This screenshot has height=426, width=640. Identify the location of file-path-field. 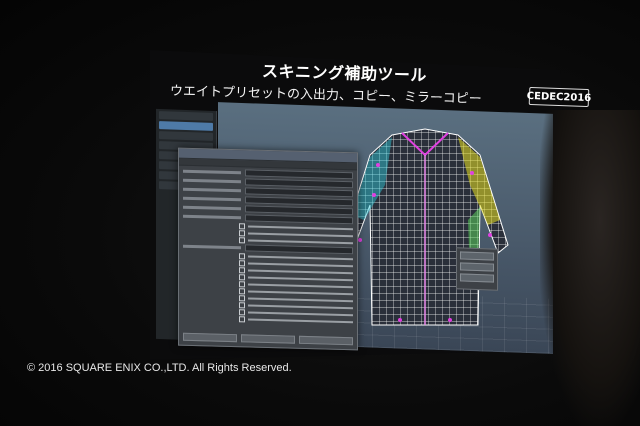
(299, 174).